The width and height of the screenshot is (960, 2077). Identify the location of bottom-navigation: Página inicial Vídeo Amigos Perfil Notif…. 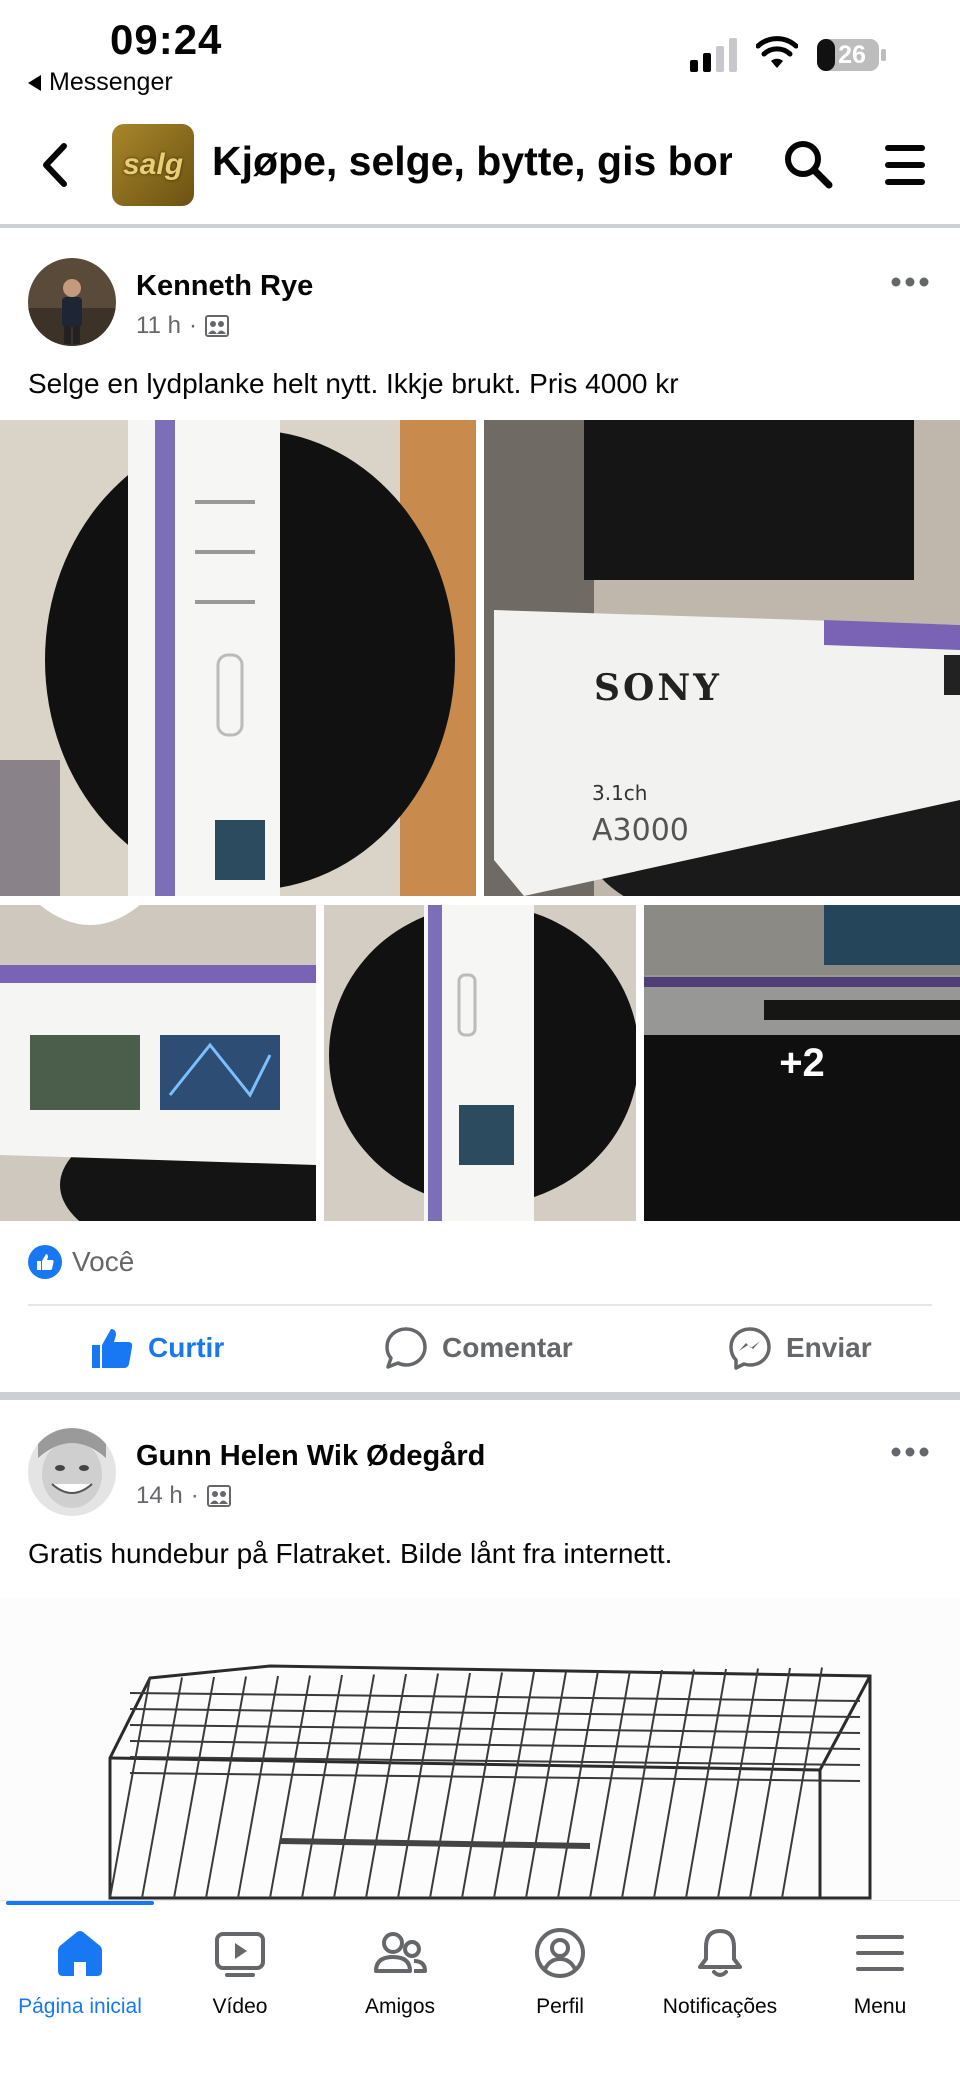
(480, 1988).